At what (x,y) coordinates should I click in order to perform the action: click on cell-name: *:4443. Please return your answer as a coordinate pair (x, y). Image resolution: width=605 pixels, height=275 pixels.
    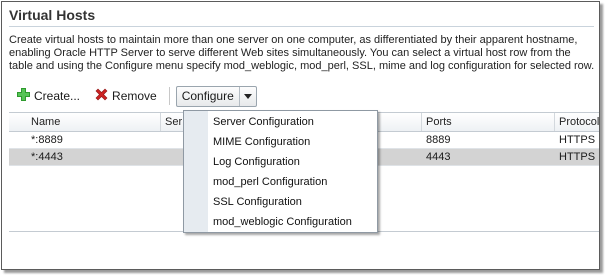
    Looking at the image, I should click on (47, 157).